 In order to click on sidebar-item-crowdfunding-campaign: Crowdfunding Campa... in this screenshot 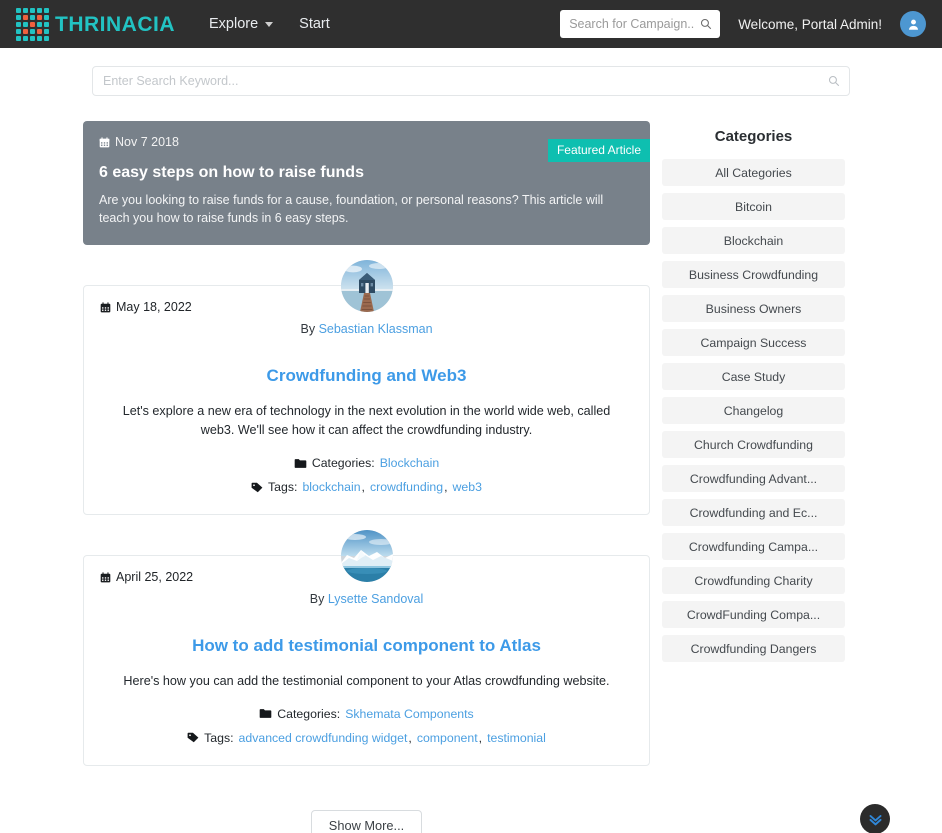, I will do `click(753, 546)`.